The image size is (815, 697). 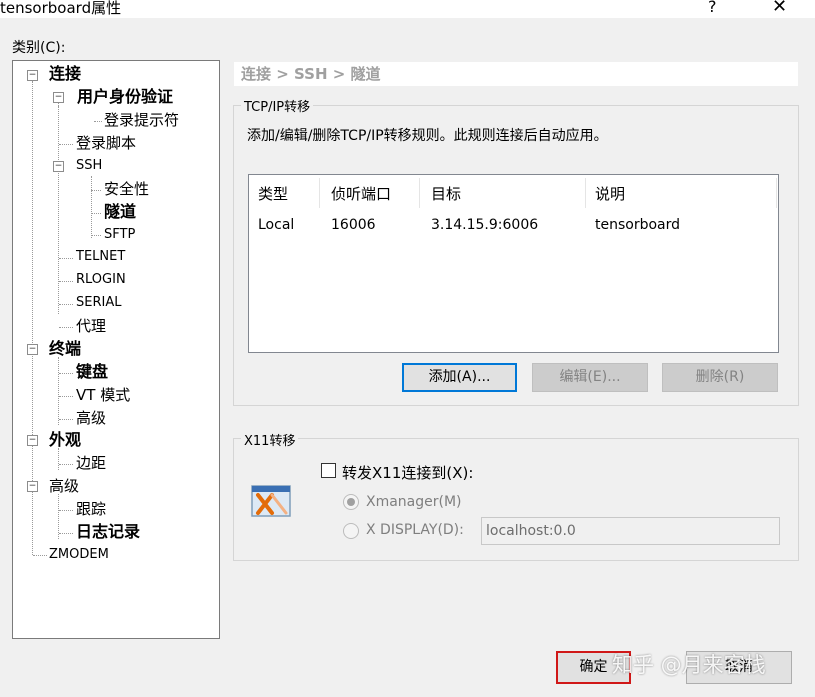 I want to click on tcp-description: 添加/编辑/删除TCP/IP转移规则。此规则连接后自动应用。, so click(x=427, y=136).